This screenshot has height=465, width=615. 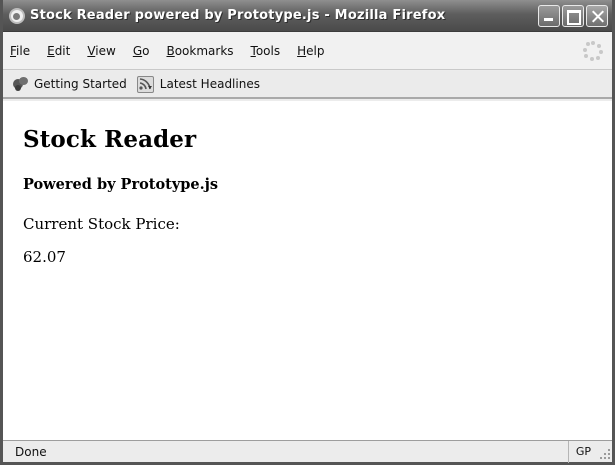 What do you see at coordinates (209, 84) in the screenshot?
I see `bookmark-label: Latest Headlines` at bounding box center [209, 84].